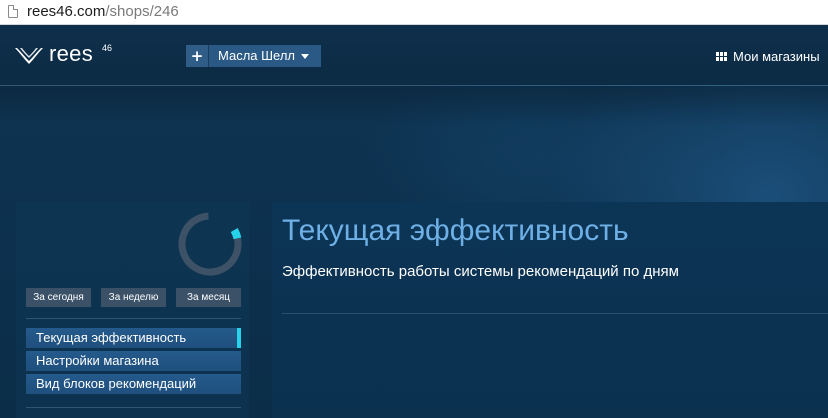  I want to click on loading-gauge-icon, so click(210, 244).